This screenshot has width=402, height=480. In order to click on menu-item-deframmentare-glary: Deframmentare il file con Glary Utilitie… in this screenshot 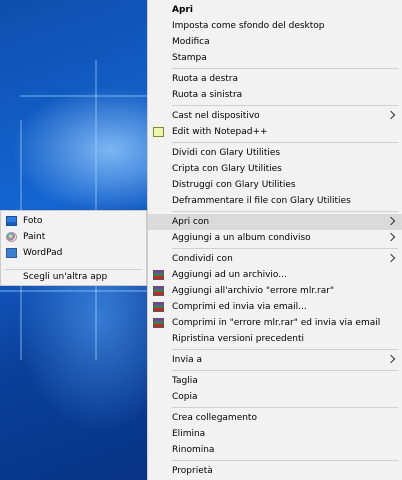, I will do `click(275, 201)`.